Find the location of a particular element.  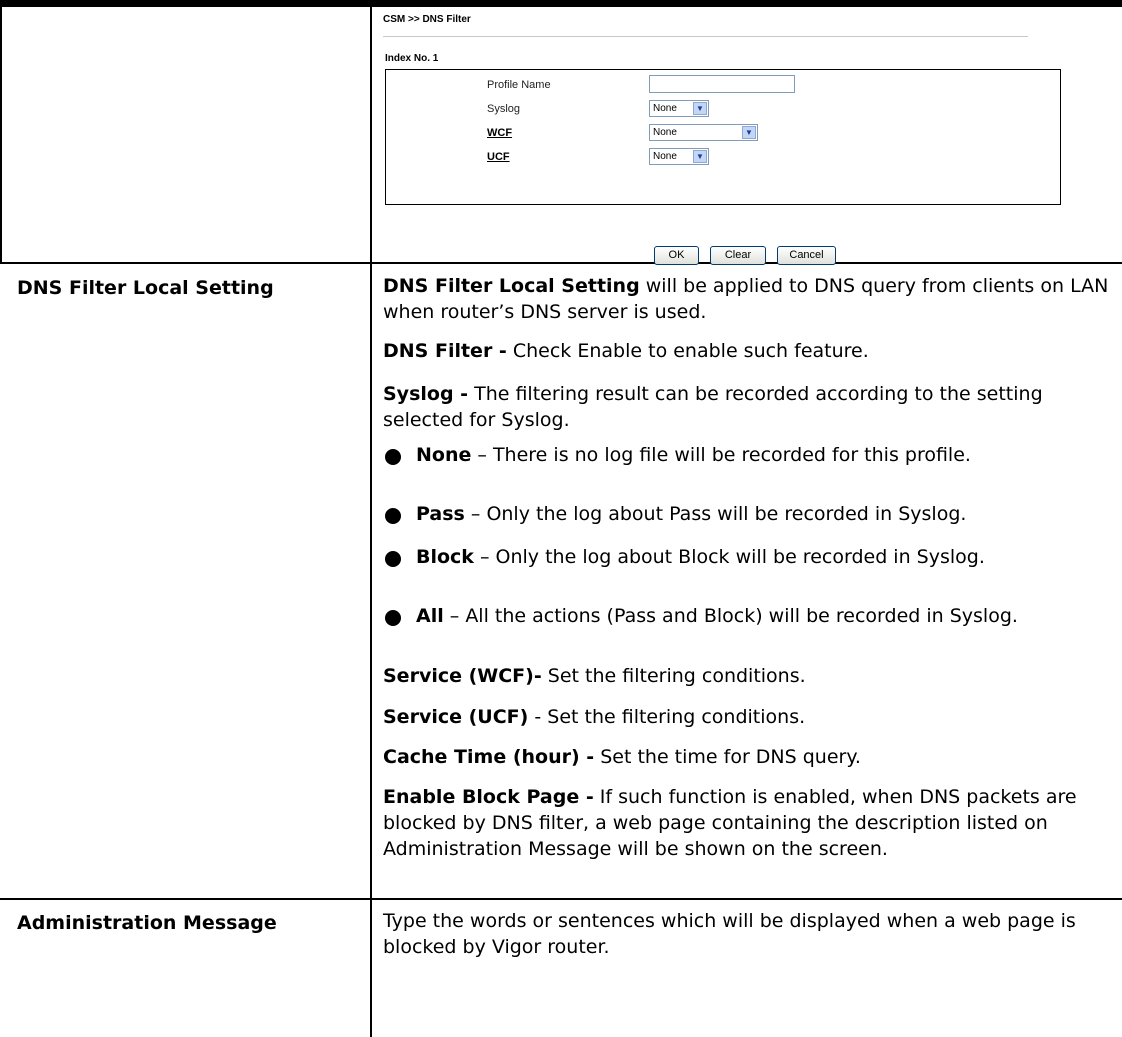

syslog-label: Syslog is located at coordinates (504, 109).